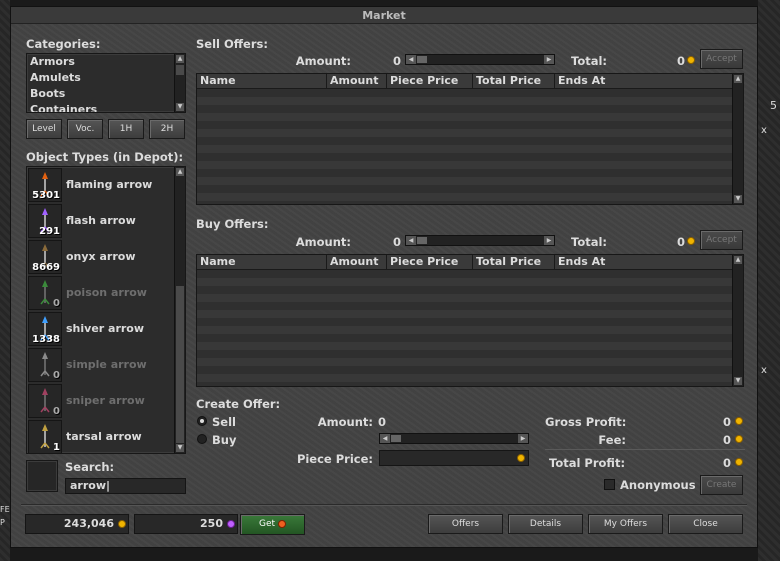  Describe the element at coordinates (464, 146) in the screenshot. I see `sell-table-rows` at that location.